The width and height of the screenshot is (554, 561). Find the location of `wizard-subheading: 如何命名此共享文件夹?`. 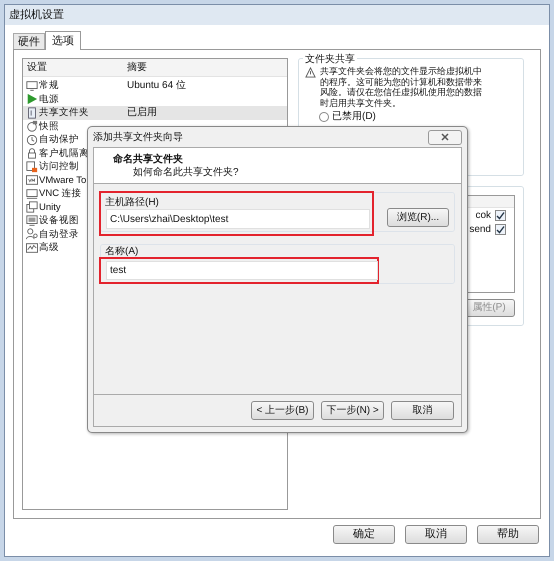

wizard-subheading: 如何命名此共享文件夹? is located at coordinates (186, 172).